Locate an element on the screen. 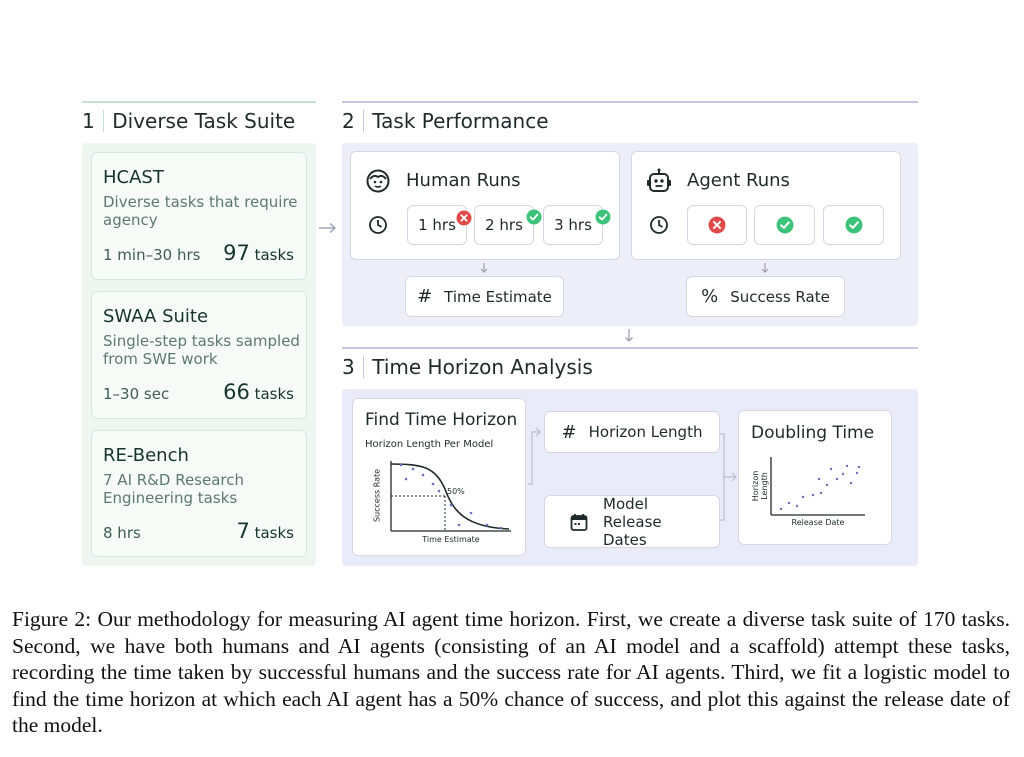 Image resolution: width=1024 pixels, height=757 pixels. release-dates-label: Model Release Dates is located at coordinates (632, 521).